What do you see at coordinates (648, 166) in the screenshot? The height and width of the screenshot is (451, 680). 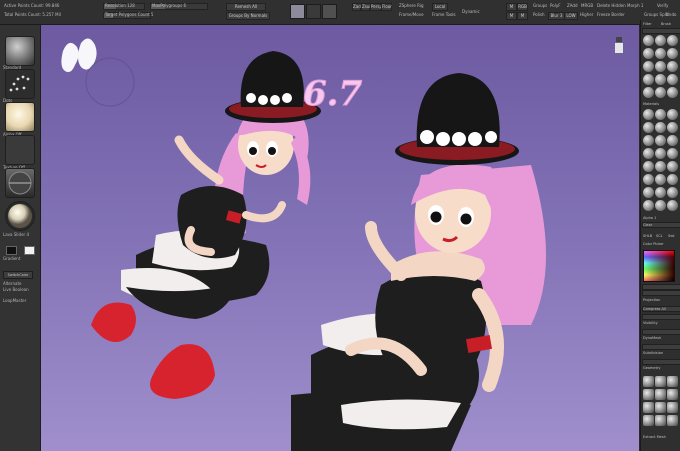 I see `brush-13-icon` at bounding box center [648, 166].